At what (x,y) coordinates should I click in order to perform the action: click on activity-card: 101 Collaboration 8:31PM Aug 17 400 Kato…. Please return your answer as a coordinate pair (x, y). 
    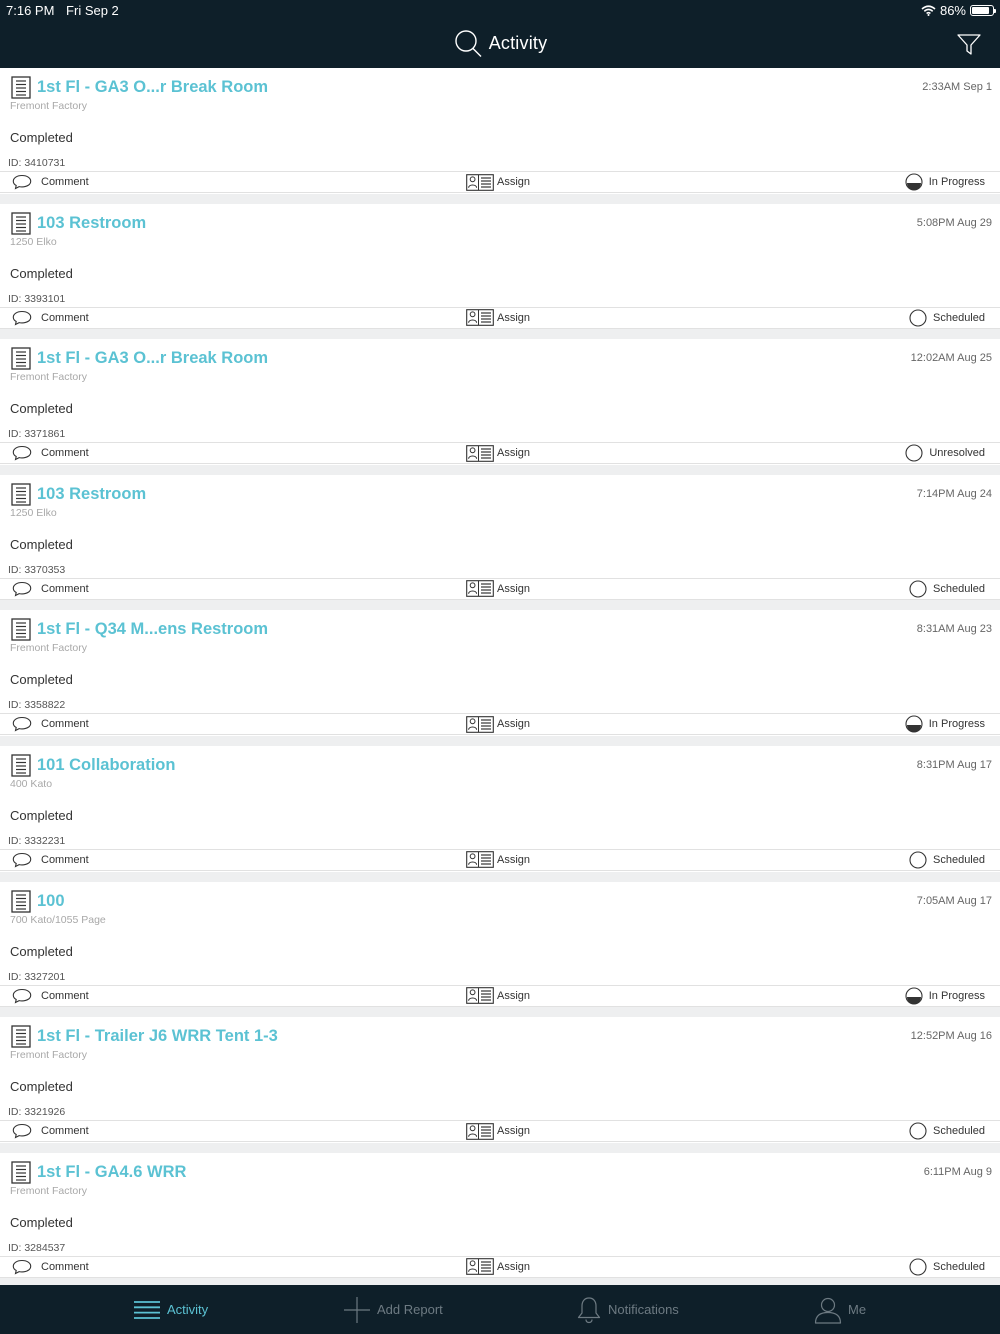
    Looking at the image, I should click on (500, 813).